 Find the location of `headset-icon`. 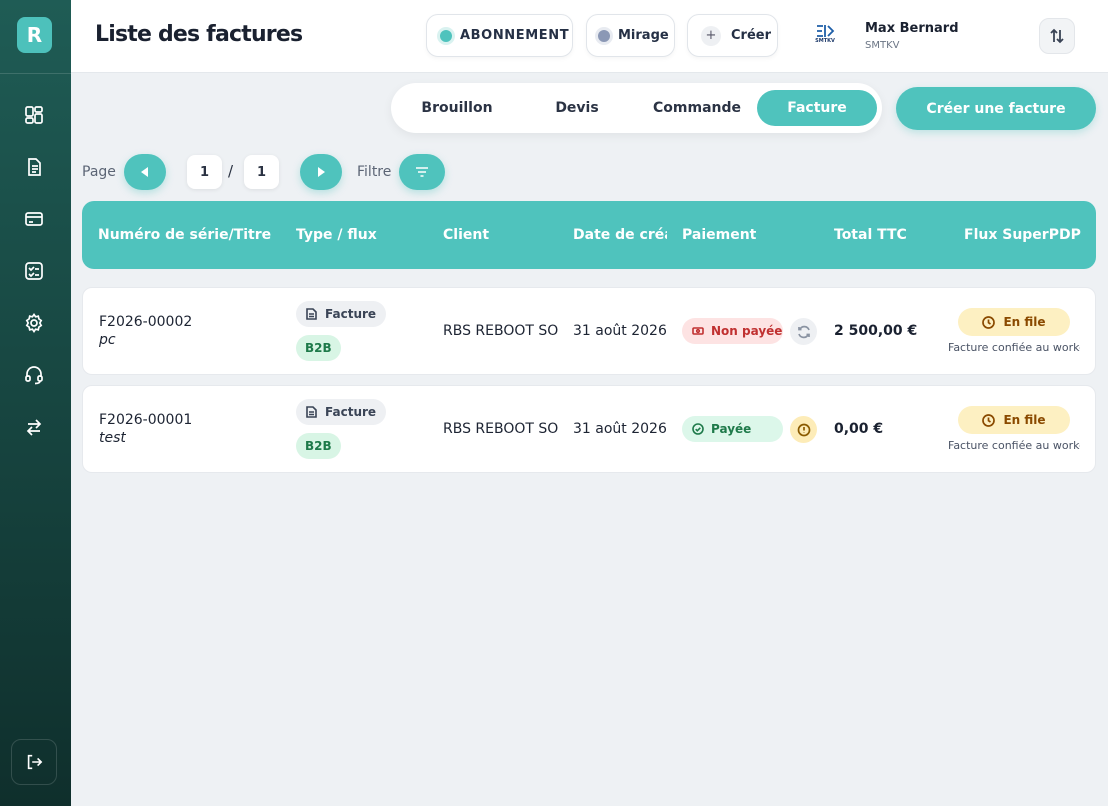

headset-icon is located at coordinates (34, 375).